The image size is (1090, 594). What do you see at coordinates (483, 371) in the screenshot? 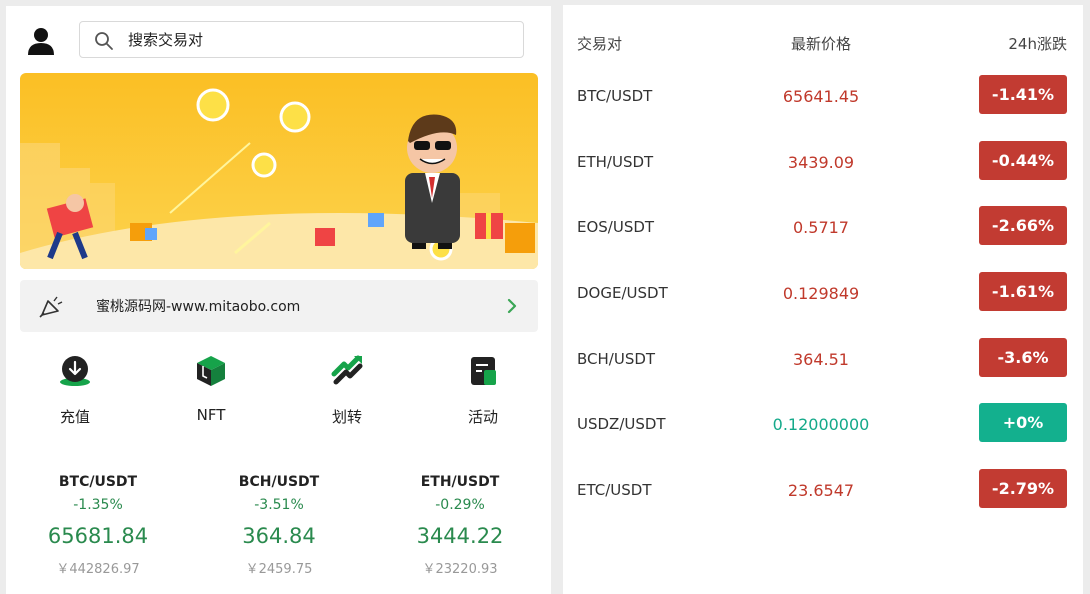
I see `activity-icon` at bounding box center [483, 371].